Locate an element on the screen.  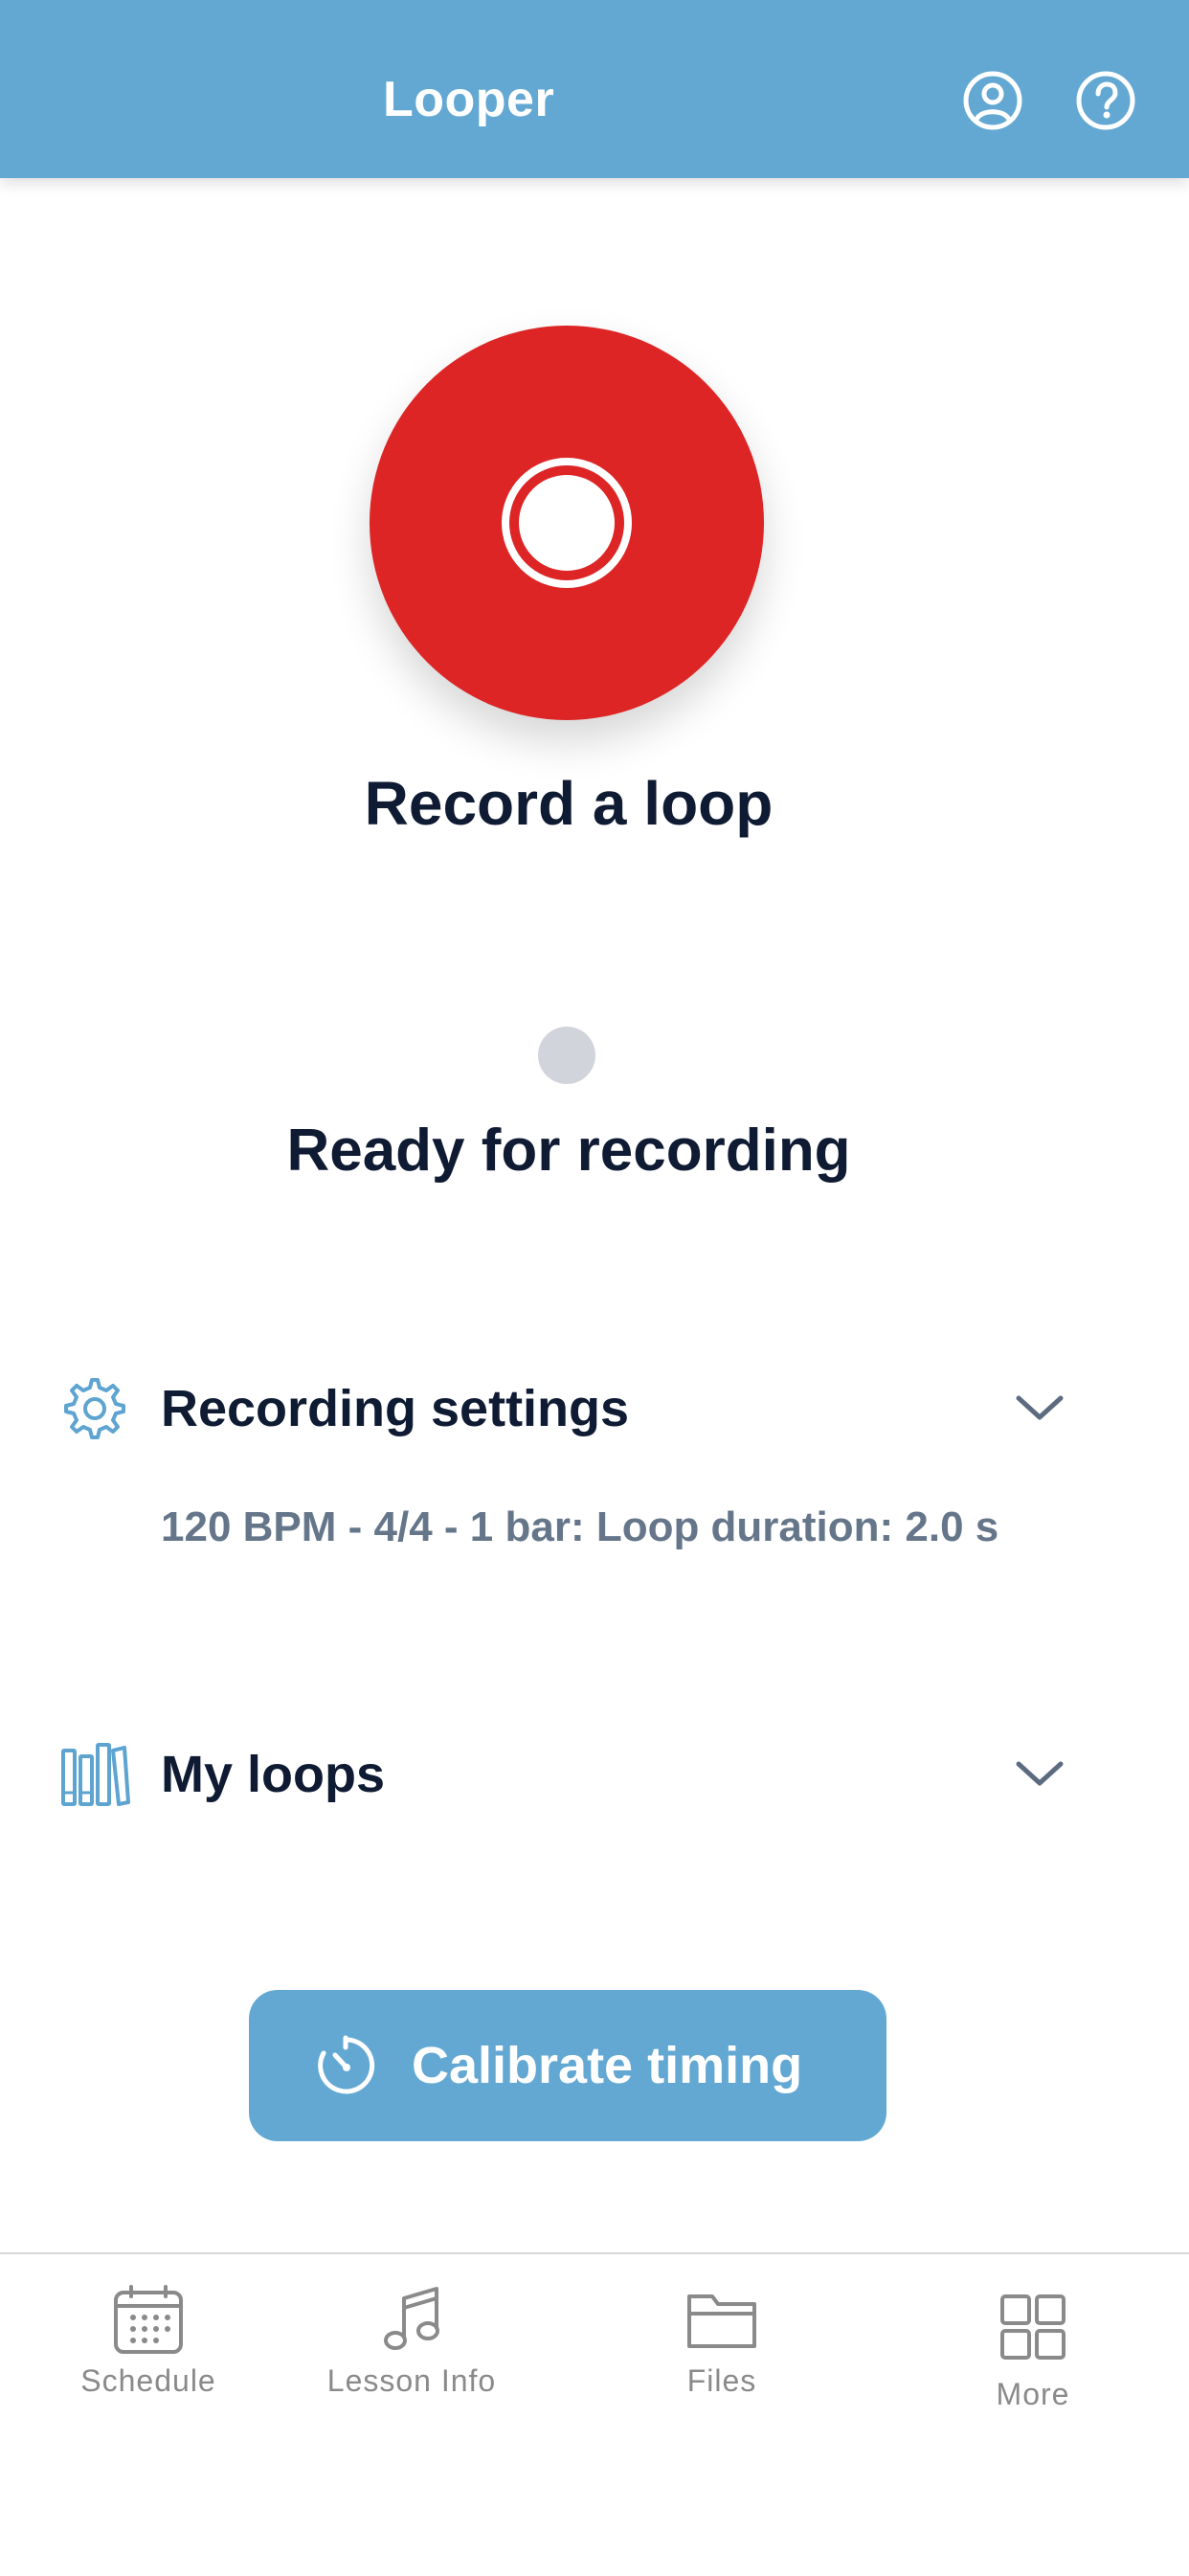
tab-files: Files is located at coordinates (721, 2350).